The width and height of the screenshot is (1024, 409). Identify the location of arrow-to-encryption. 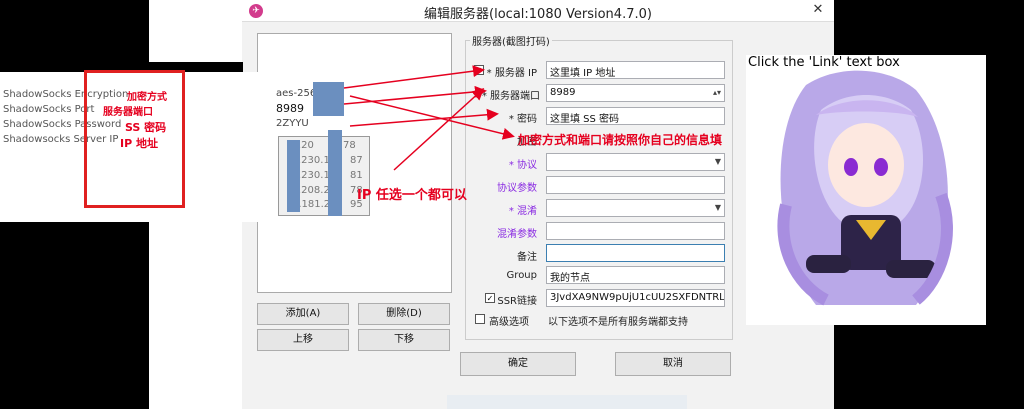
(432, 117).